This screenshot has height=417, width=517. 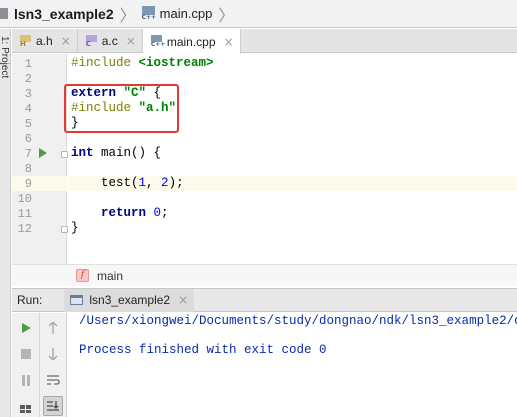 What do you see at coordinates (91, 41) in the screenshot?
I see `c-file-icon: C` at bounding box center [91, 41].